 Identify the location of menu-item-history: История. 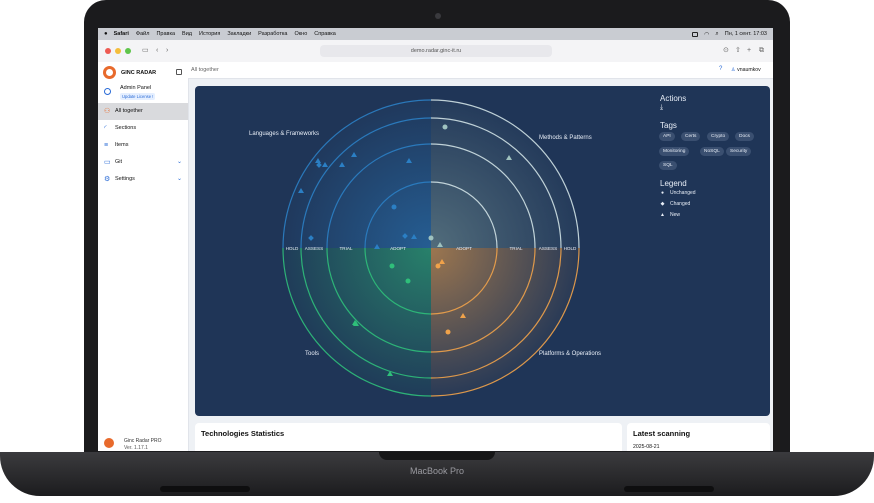
(209, 34).